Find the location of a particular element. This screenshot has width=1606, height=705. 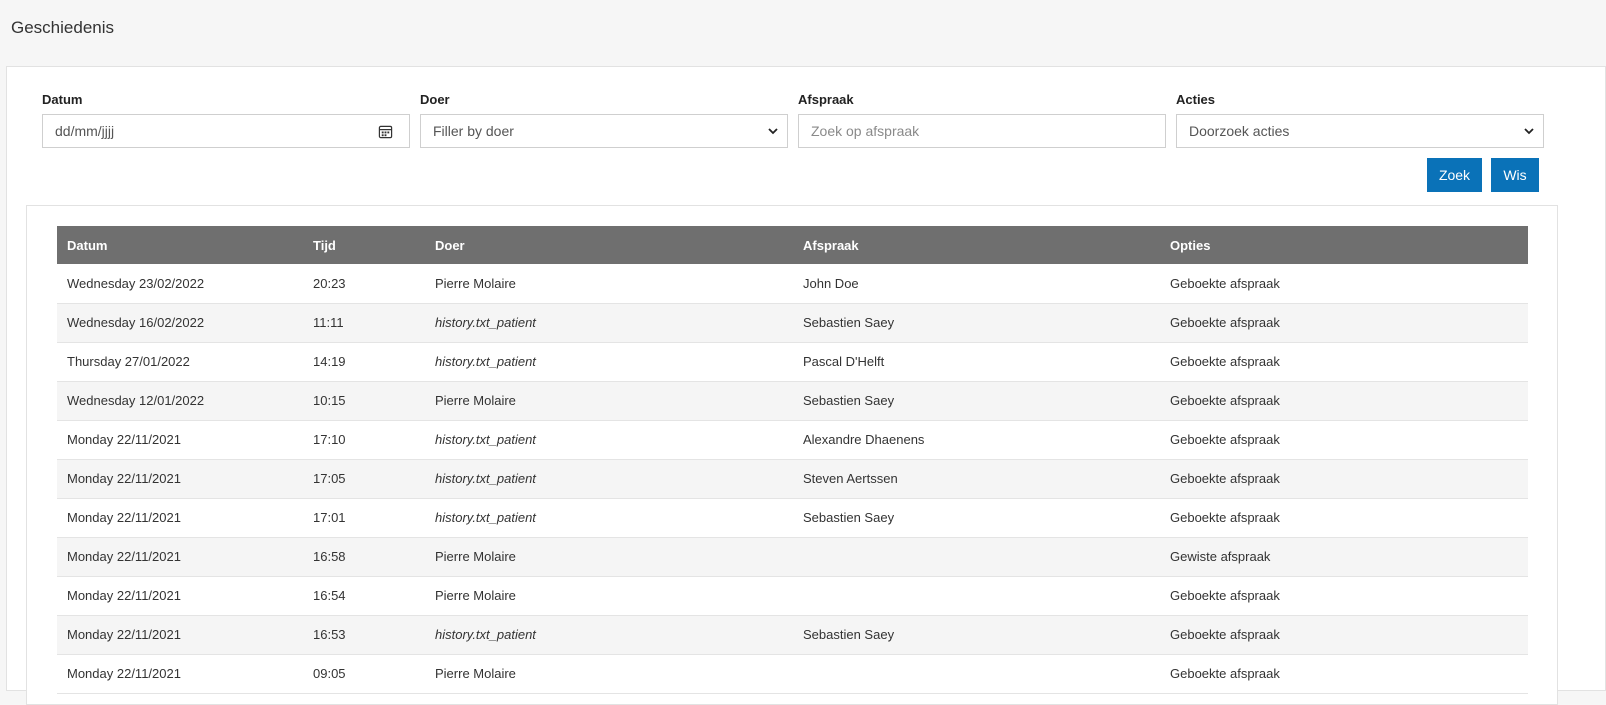

cell-tijd: 17:10 is located at coordinates (364, 440).